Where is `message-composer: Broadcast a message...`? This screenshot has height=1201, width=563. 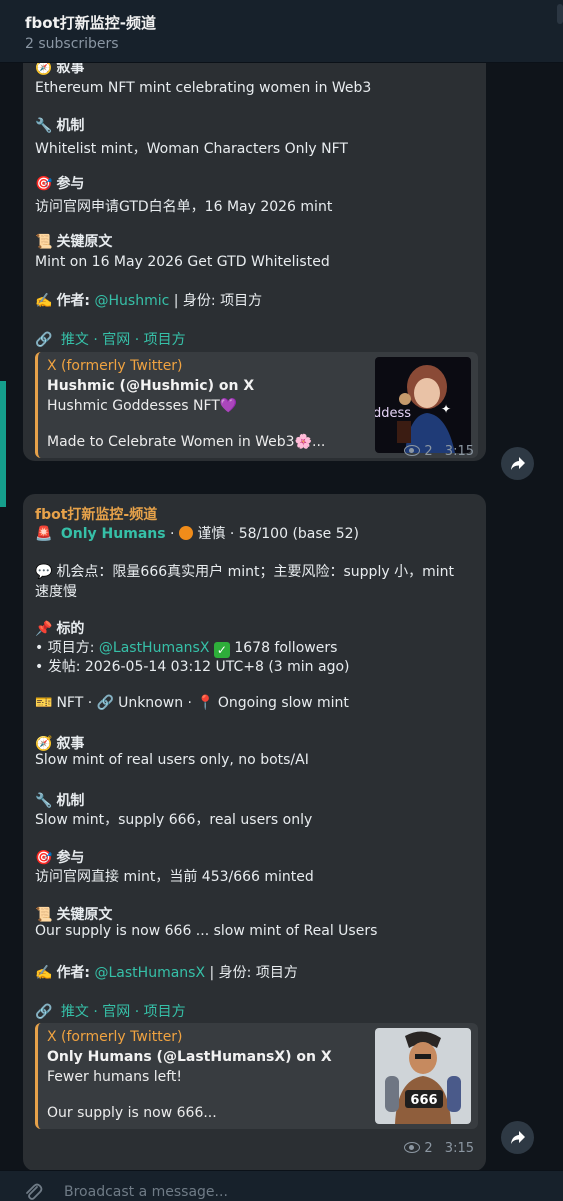 message-composer: Broadcast a message... is located at coordinates (281, 1185).